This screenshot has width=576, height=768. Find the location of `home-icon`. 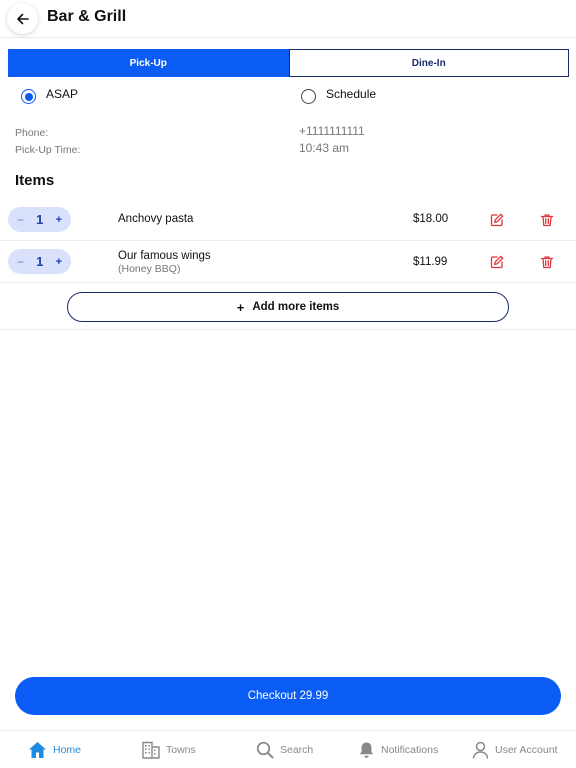

home-icon is located at coordinates (37, 750).